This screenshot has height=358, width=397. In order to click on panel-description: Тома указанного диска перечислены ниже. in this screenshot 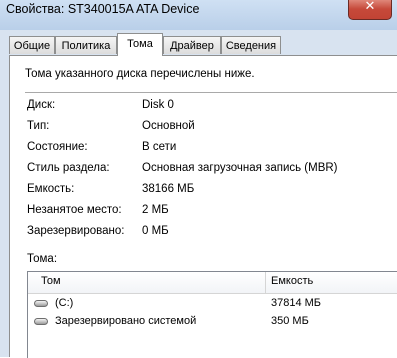, I will do `click(140, 74)`.